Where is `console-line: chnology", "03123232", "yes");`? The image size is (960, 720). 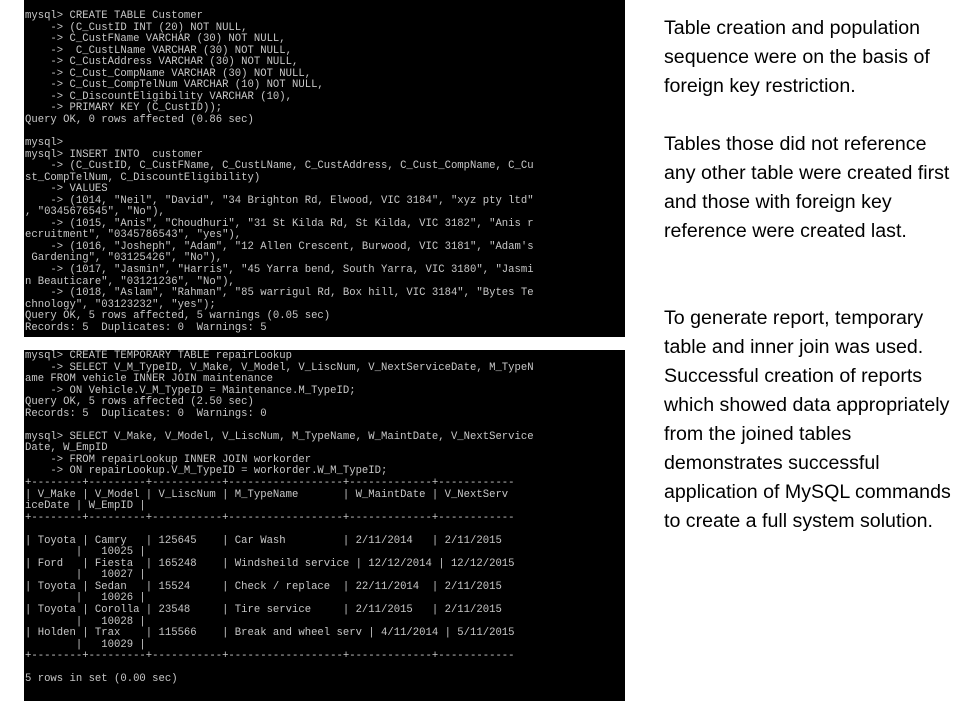 console-line: chnology", "03123232", "yes"); is located at coordinates (120, 304).